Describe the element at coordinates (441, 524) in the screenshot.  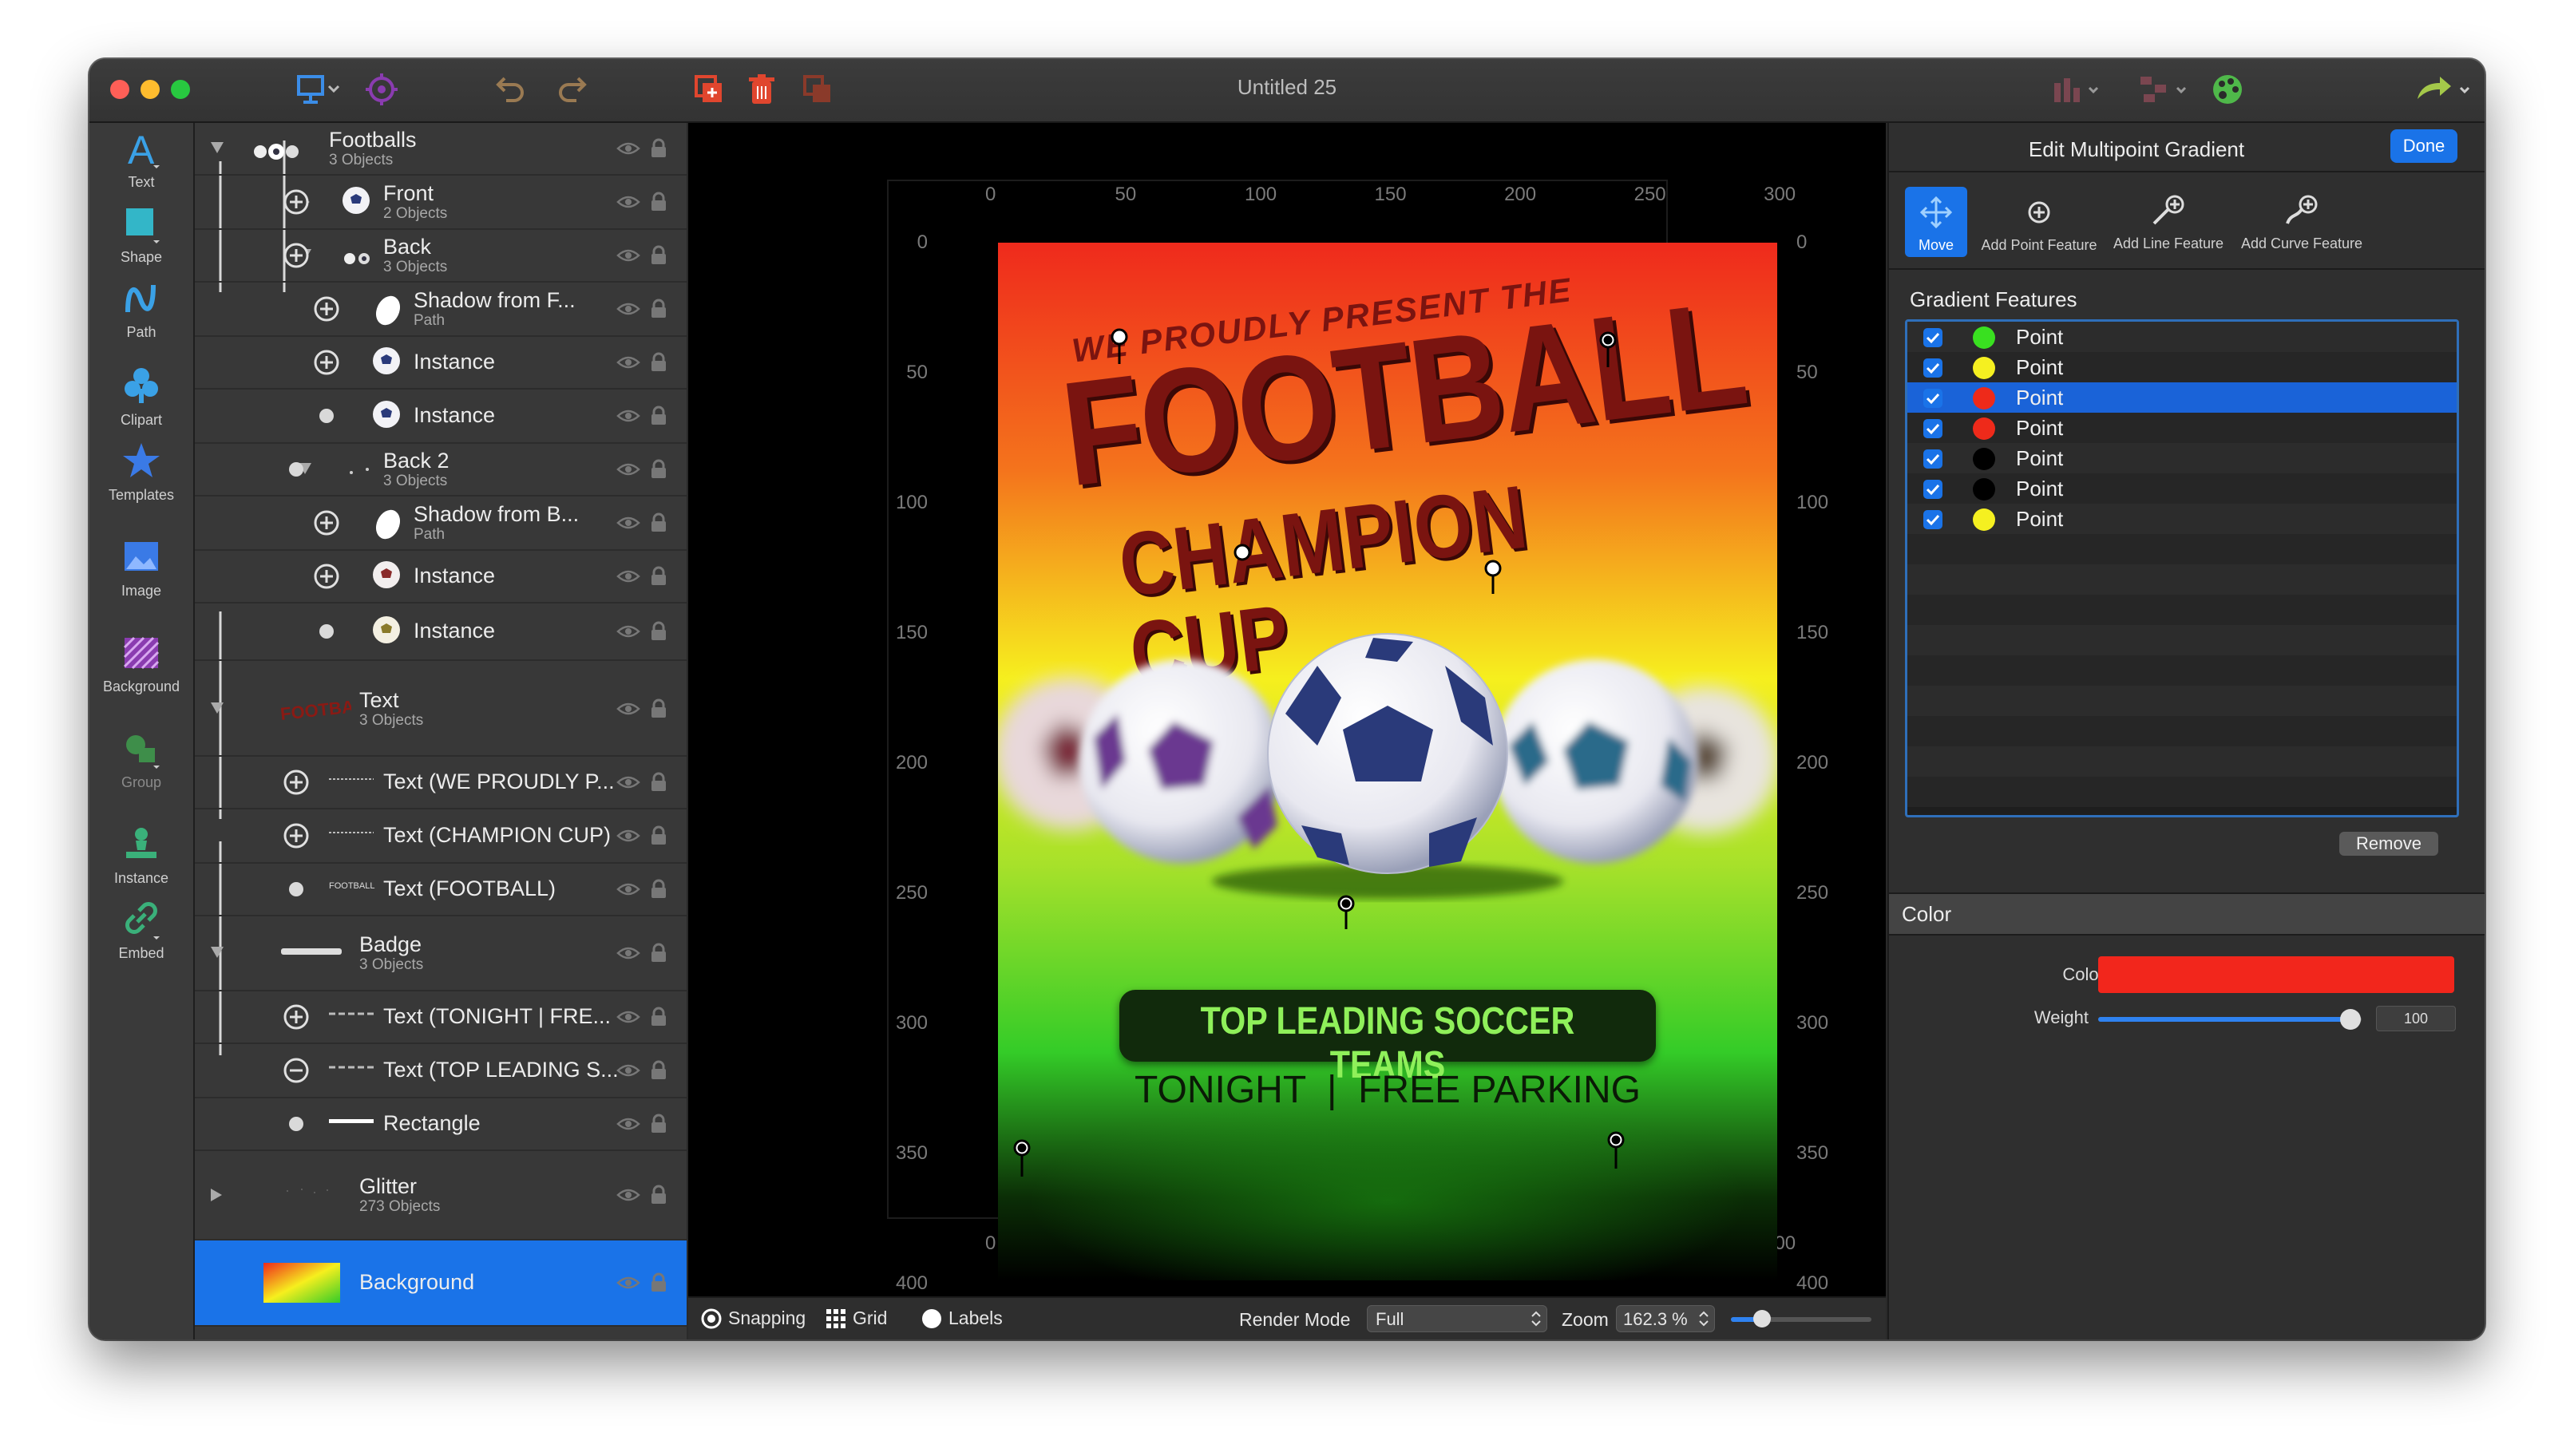
I see `layer-row: Shadow from B... Path` at that location.